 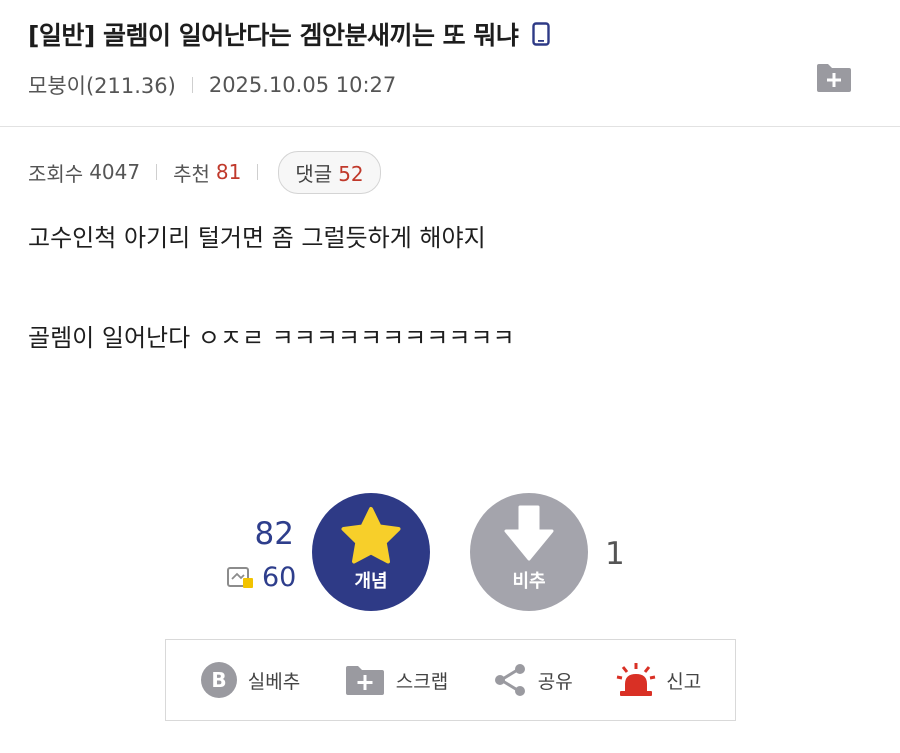 I want to click on comments-count: 52, so click(x=351, y=173).